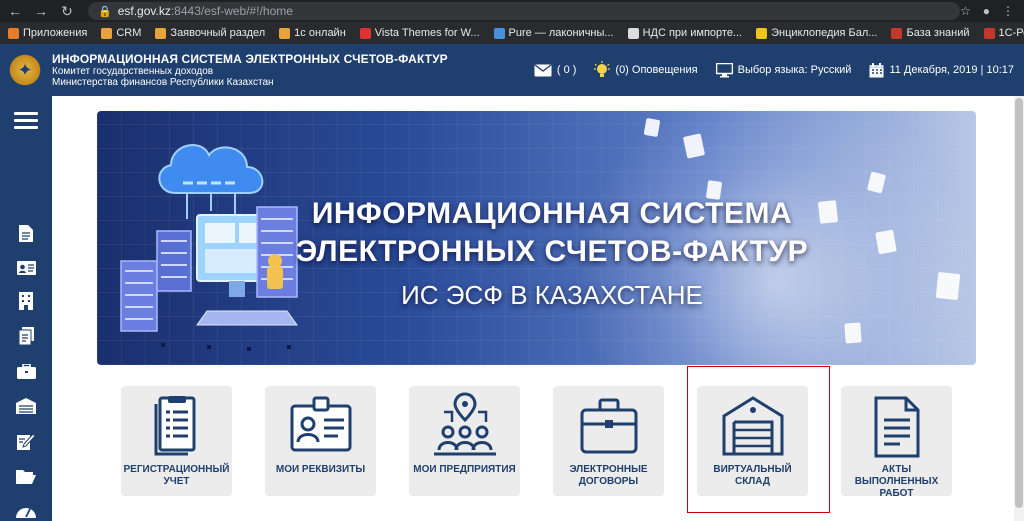  What do you see at coordinates (15, 11) in the screenshot?
I see `back-icon: ←` at bounding box center [15, 11].